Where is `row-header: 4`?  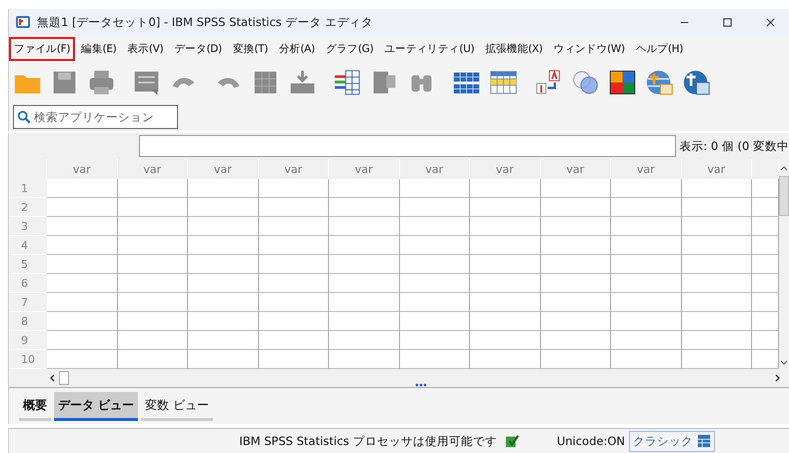 row-header: 4 is located at coordinates (28, 246).